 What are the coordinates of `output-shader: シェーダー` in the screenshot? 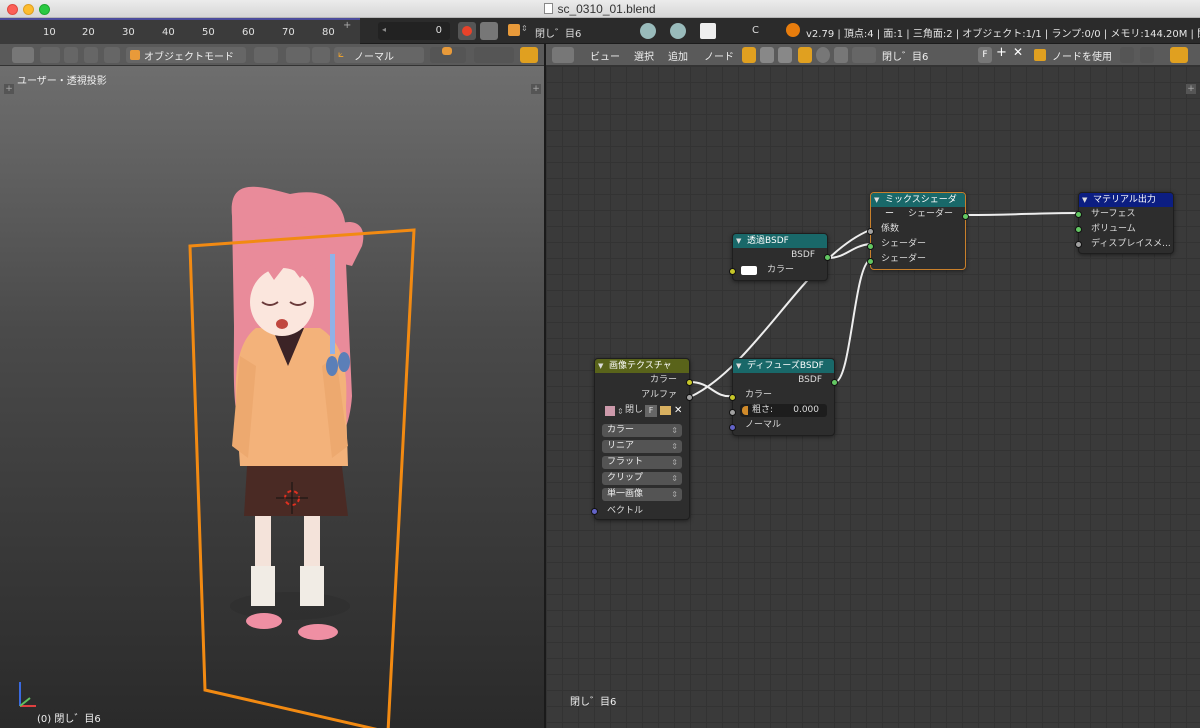 It's located at (930, 214).